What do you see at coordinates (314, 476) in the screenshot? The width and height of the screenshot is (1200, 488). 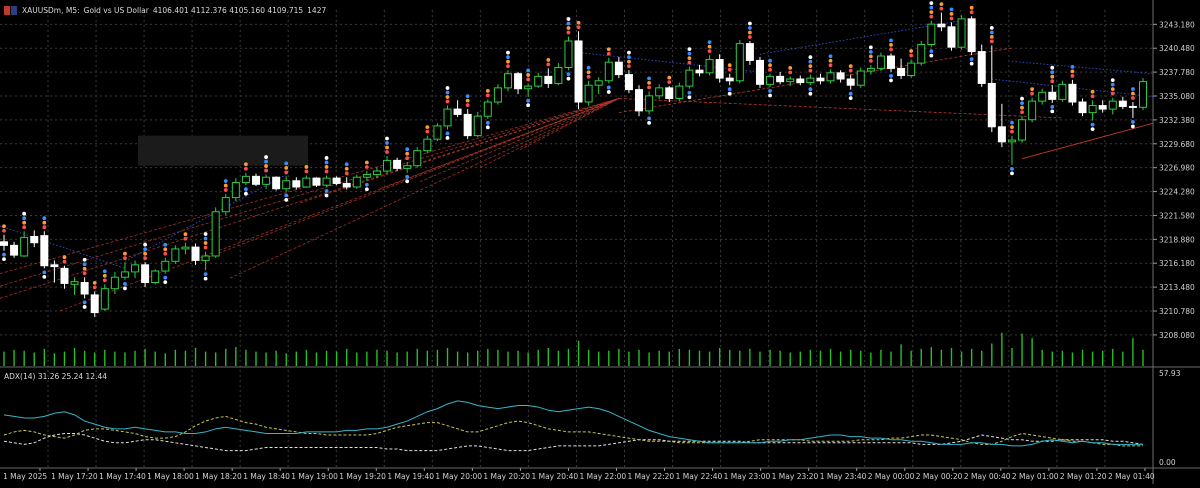 I see `time-axis-label: 1 May 19:00` at bounding box center [314, 476].